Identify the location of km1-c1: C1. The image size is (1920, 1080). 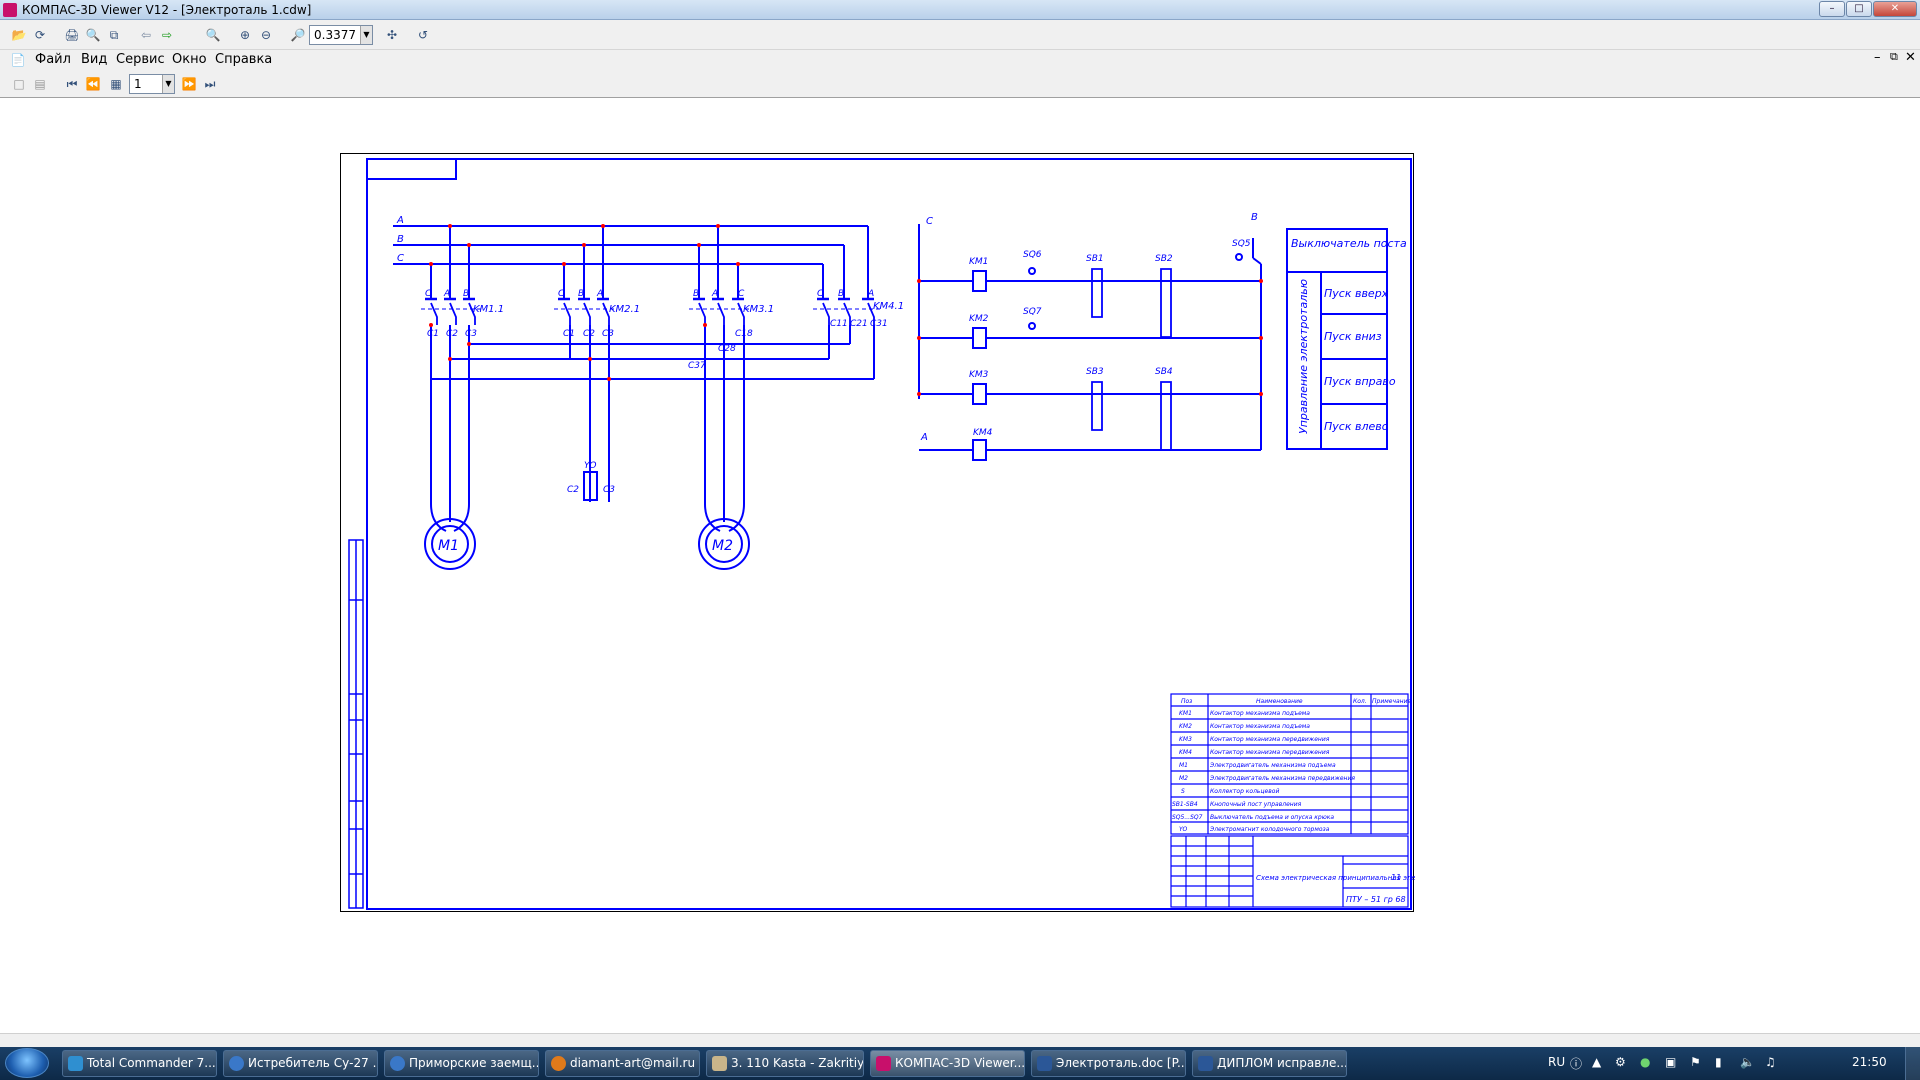
(433, 334).